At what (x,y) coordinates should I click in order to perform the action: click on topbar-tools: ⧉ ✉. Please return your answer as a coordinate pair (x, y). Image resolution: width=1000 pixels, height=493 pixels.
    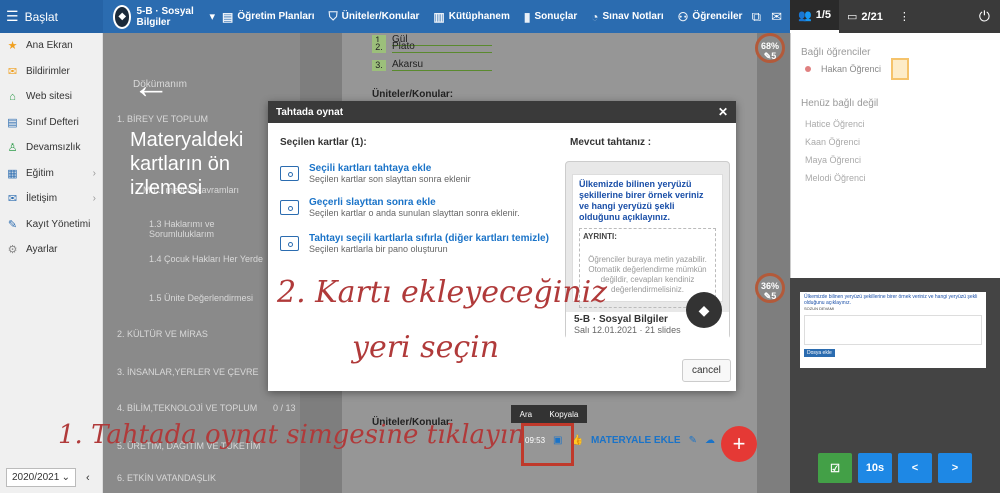
    Looking at the image, I should click on (771, 17).